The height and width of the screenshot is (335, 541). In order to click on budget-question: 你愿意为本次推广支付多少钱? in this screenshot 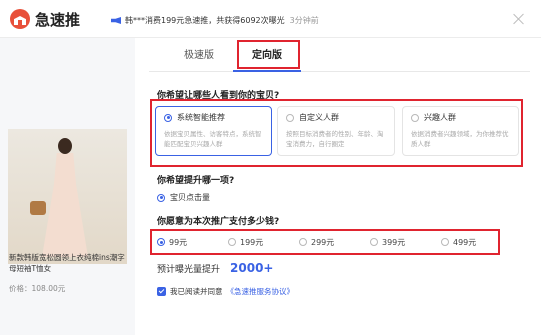, I will do `click(218, 222)`.